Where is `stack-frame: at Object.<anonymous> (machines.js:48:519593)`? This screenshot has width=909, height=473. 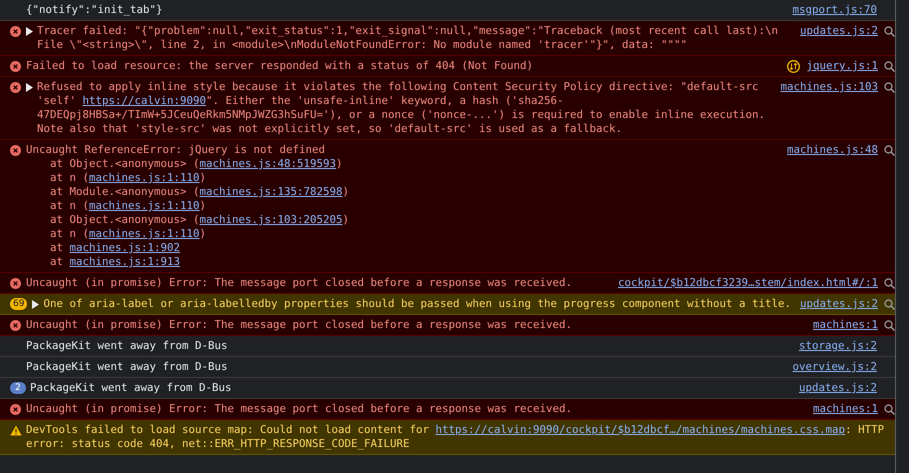
stack-frame: at Object.<anonymous> (machines.js:48:519593) is located at coordinates (414, 164).